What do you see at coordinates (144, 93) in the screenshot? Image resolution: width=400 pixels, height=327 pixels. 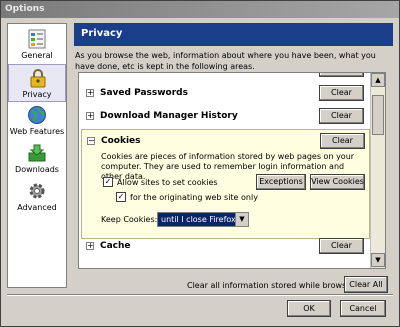 I see `section-label: Saved Passwords` at bounding box center [144, 93].